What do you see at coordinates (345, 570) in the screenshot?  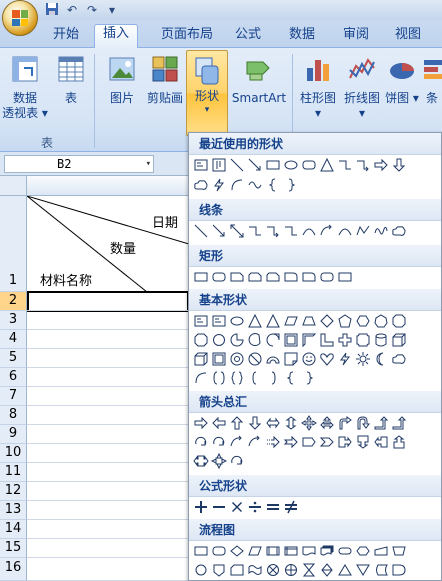 I see `shape-fextract-icon` at bounding box center [345, 570].